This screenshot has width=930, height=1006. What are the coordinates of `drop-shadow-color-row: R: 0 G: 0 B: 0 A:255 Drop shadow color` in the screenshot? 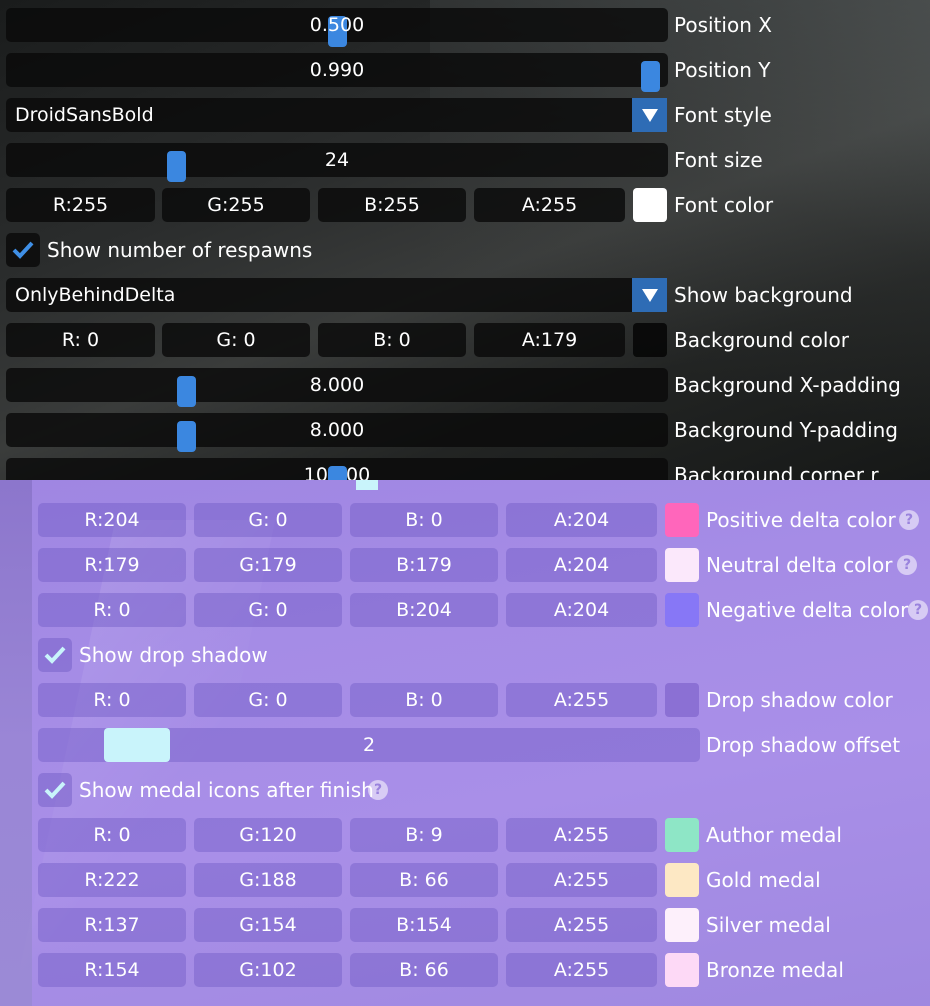 It's located at (465, 699).